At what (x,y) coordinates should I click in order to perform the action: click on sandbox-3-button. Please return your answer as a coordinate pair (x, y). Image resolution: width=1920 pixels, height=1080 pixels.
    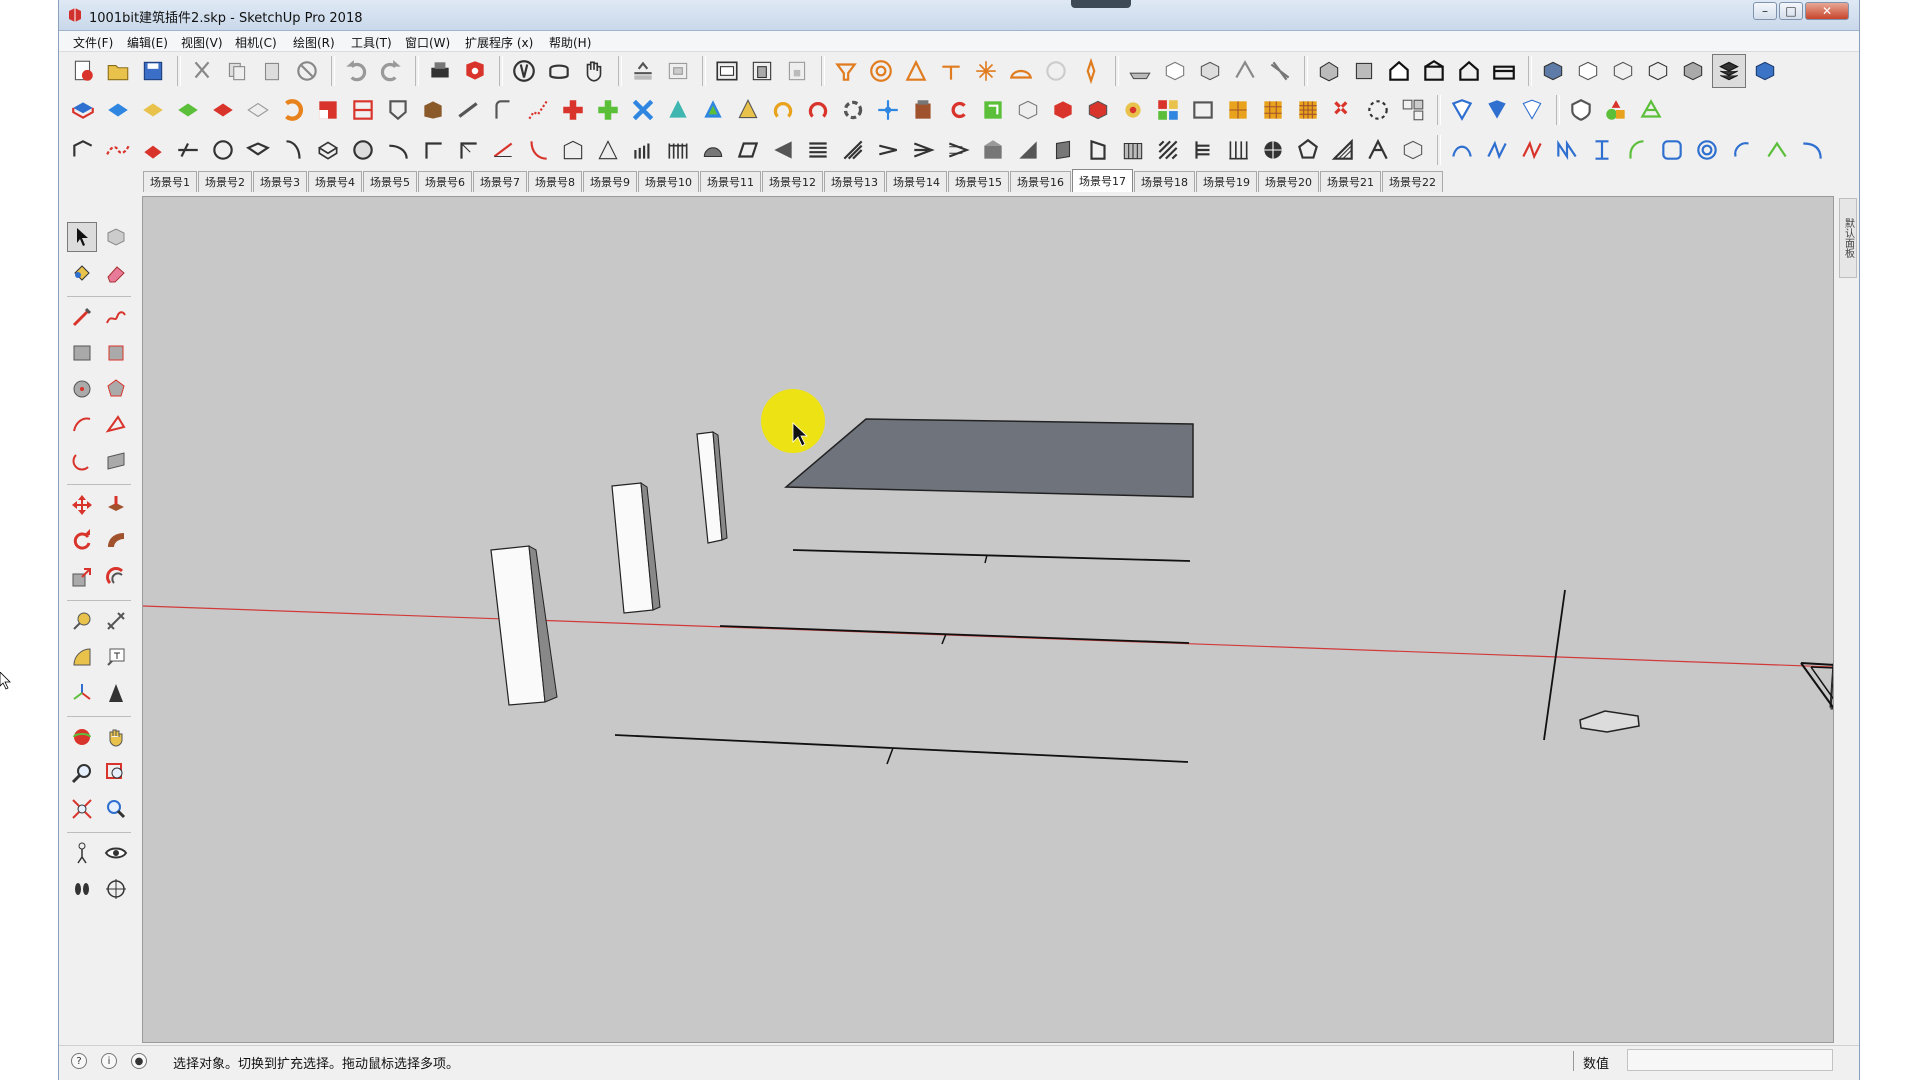
    Looking at the image, I should click on (916, 71).